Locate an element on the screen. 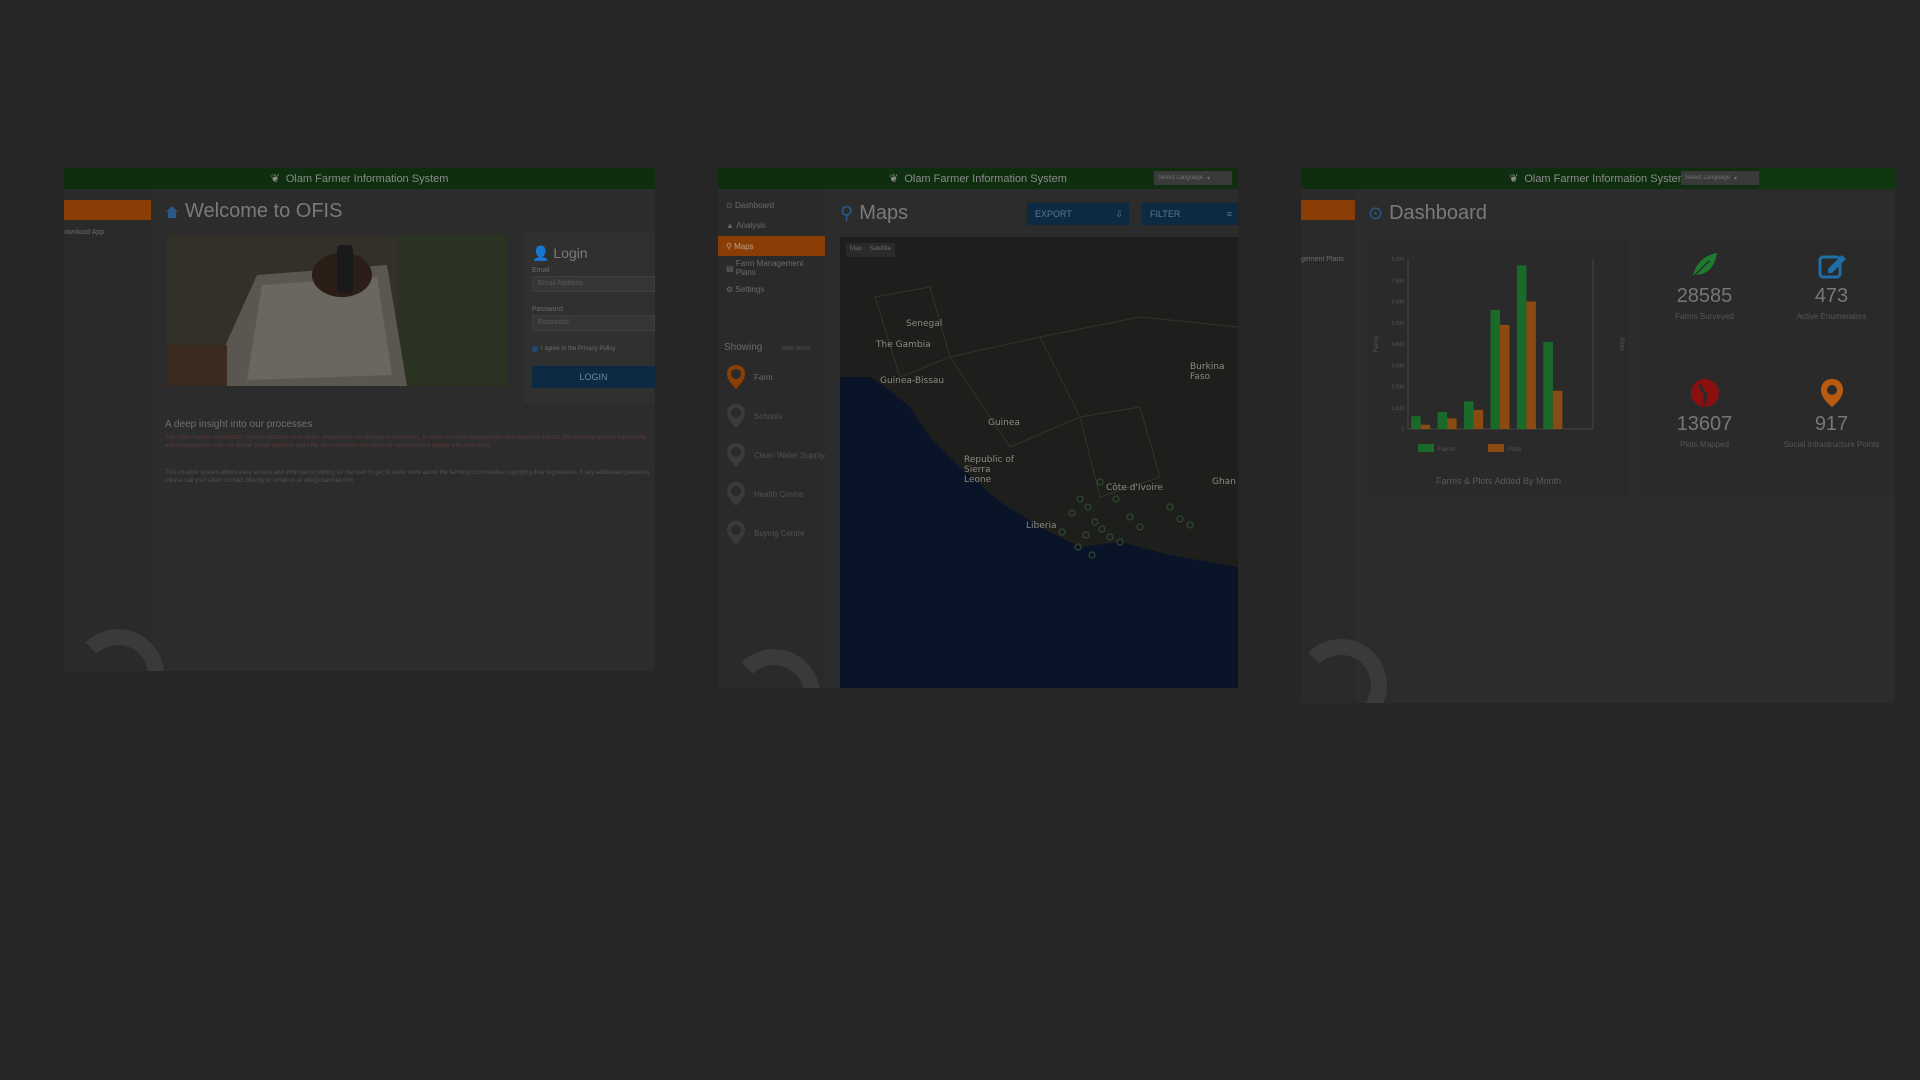  y-tick-label: 7,000 is located at coordinates (1397, 281).